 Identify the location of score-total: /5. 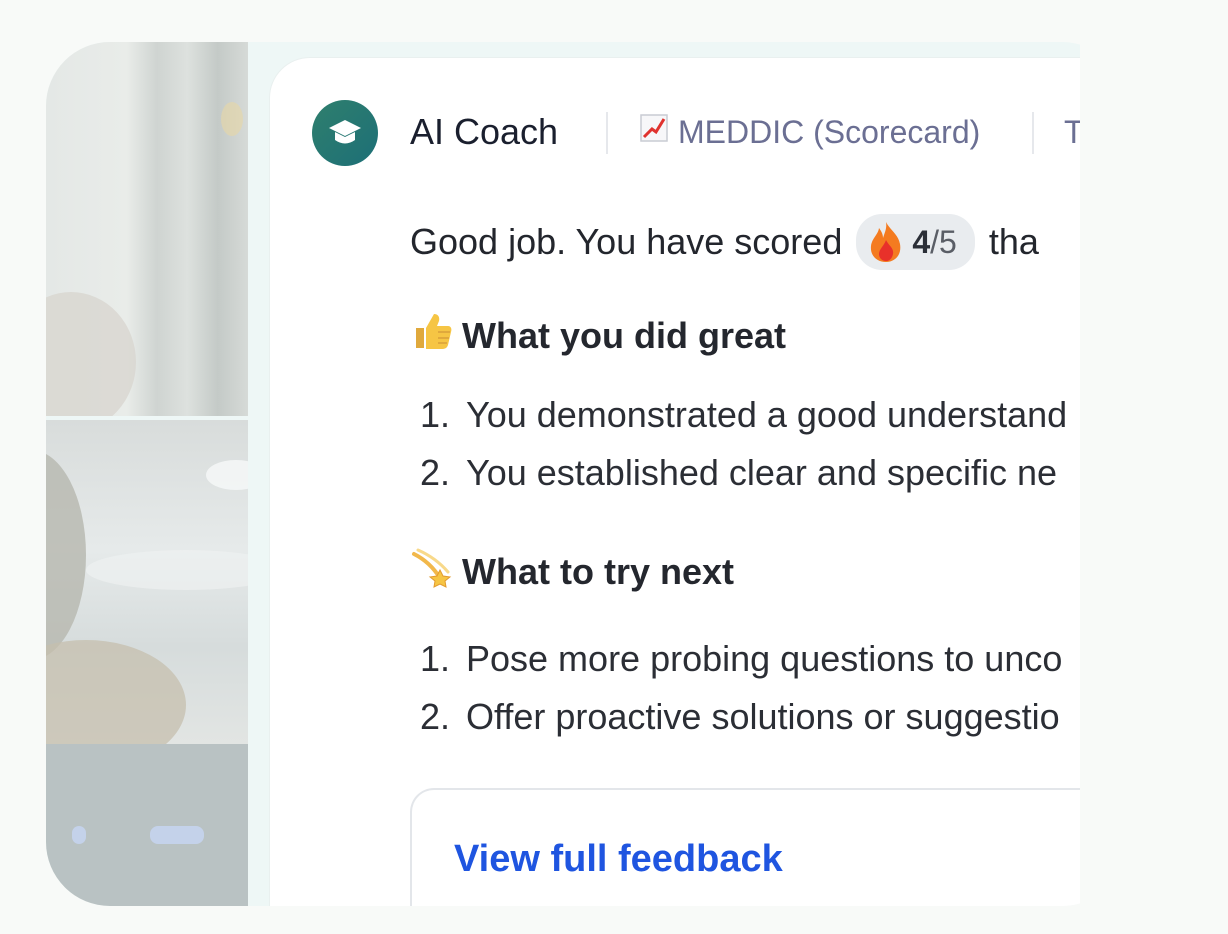
(943, 242).